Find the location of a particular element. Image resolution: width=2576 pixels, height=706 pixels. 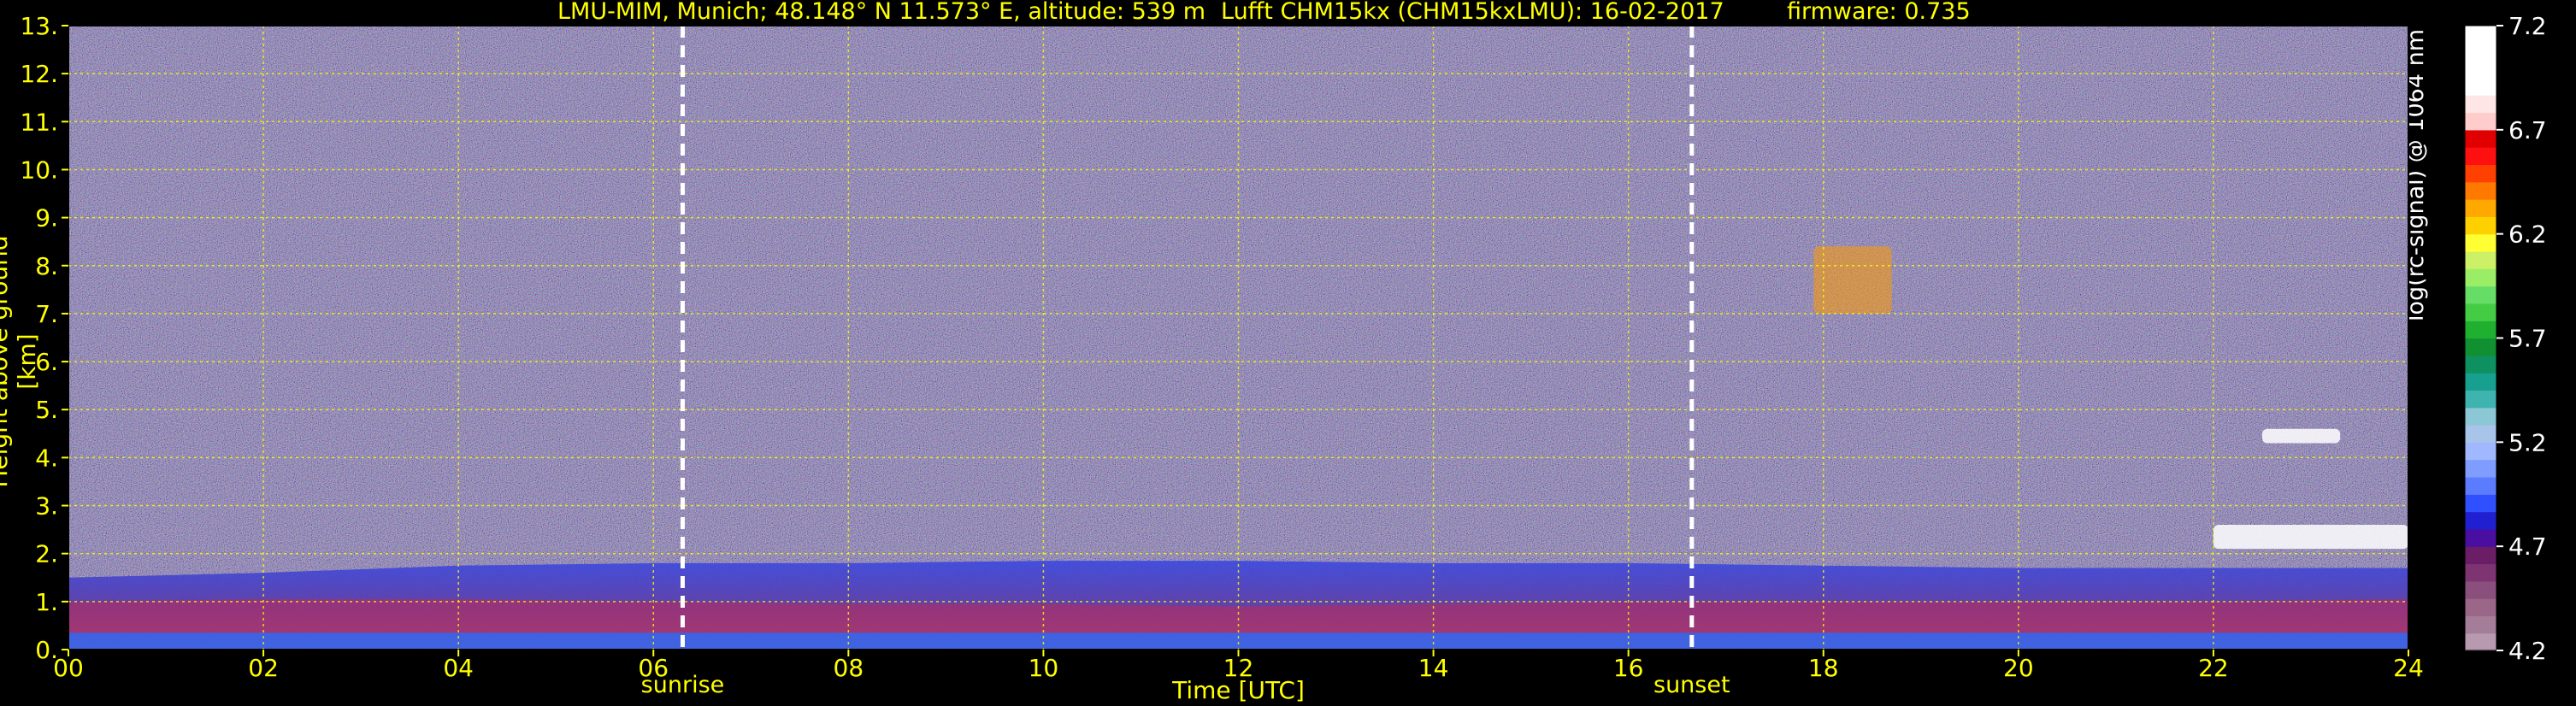

colorbar-tick-label: 5.7 is located at coordinates (2527, 339).